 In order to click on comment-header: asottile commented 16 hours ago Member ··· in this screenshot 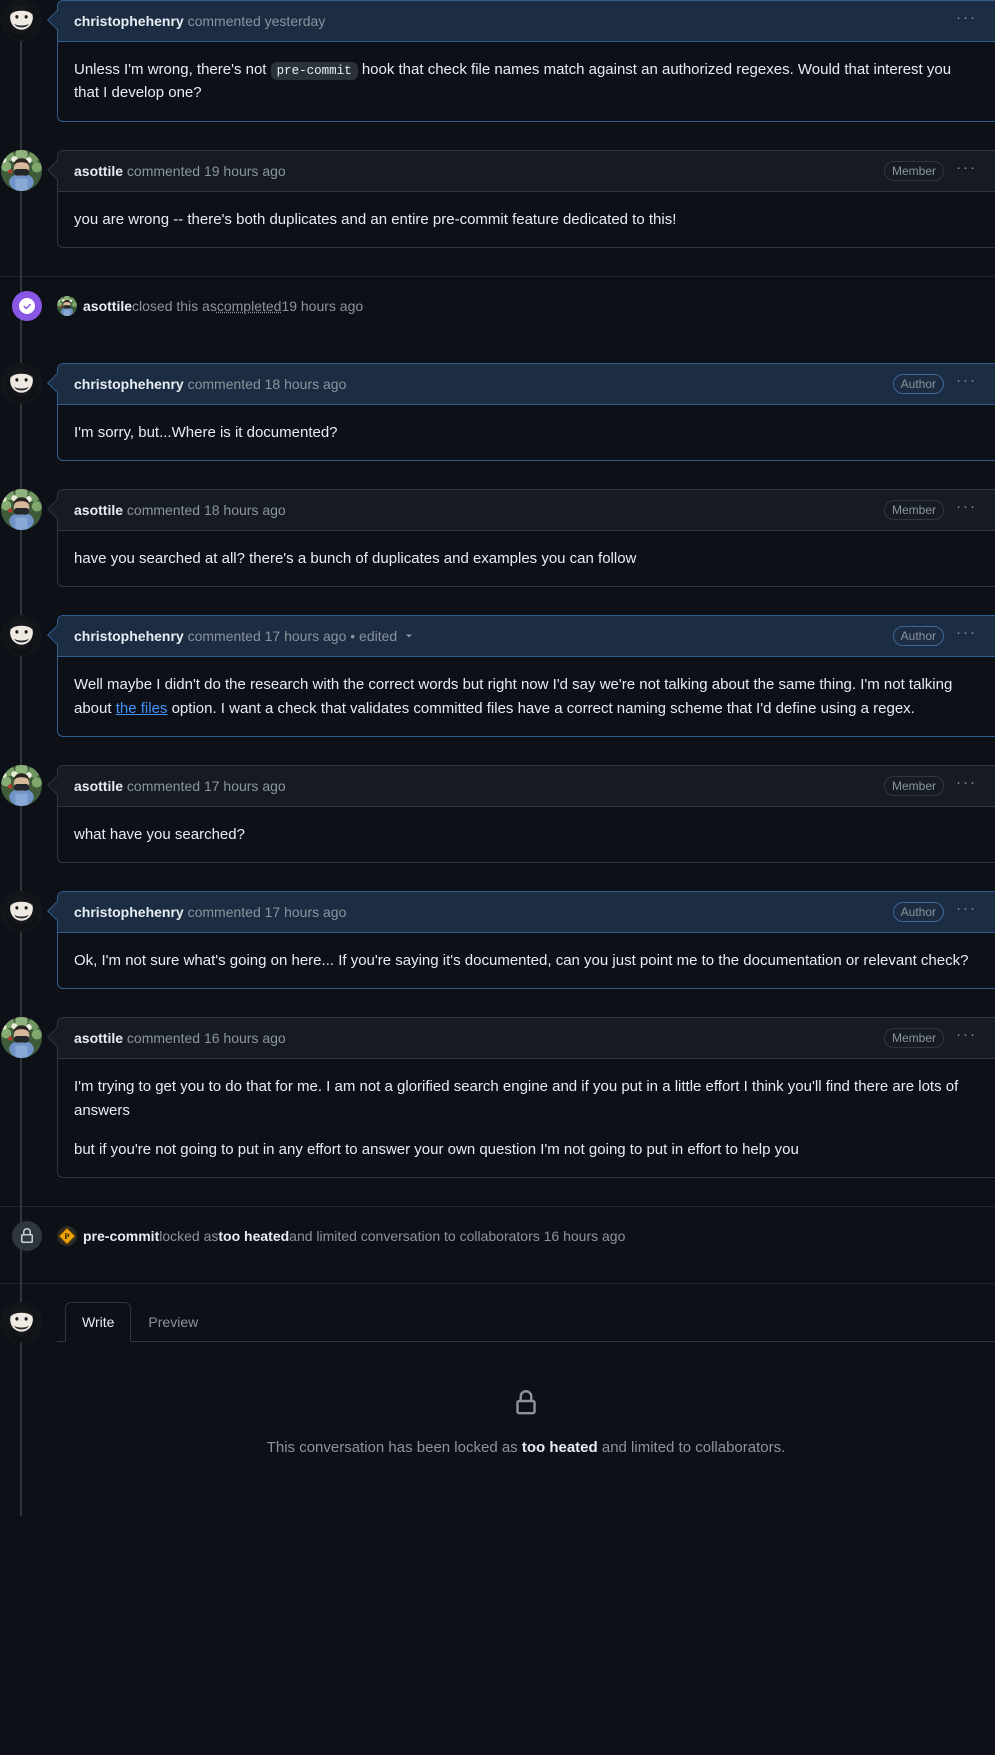, I will do `click(521, 1039)`.